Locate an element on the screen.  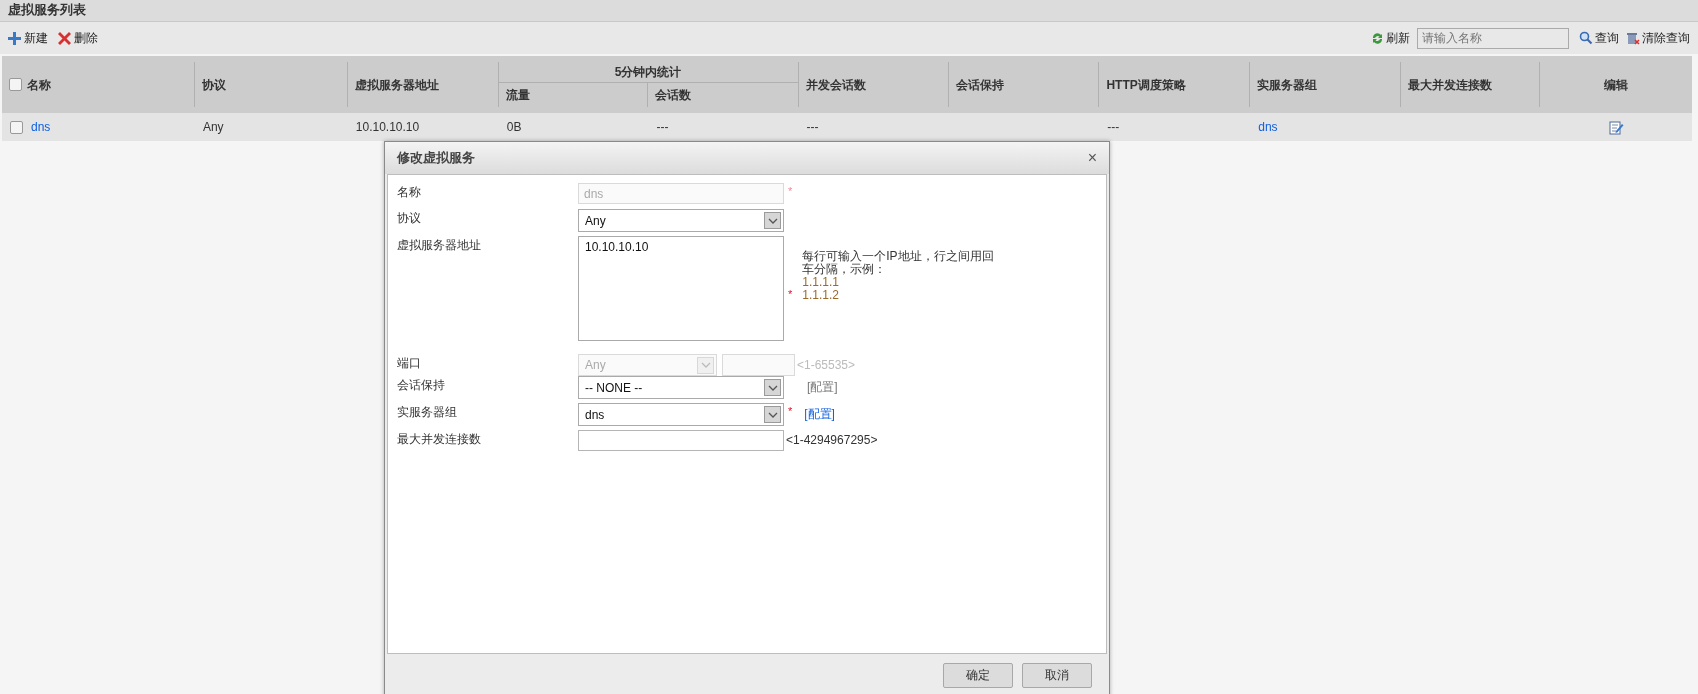
query-button: 查询 is located at coordinates (1599, 38).